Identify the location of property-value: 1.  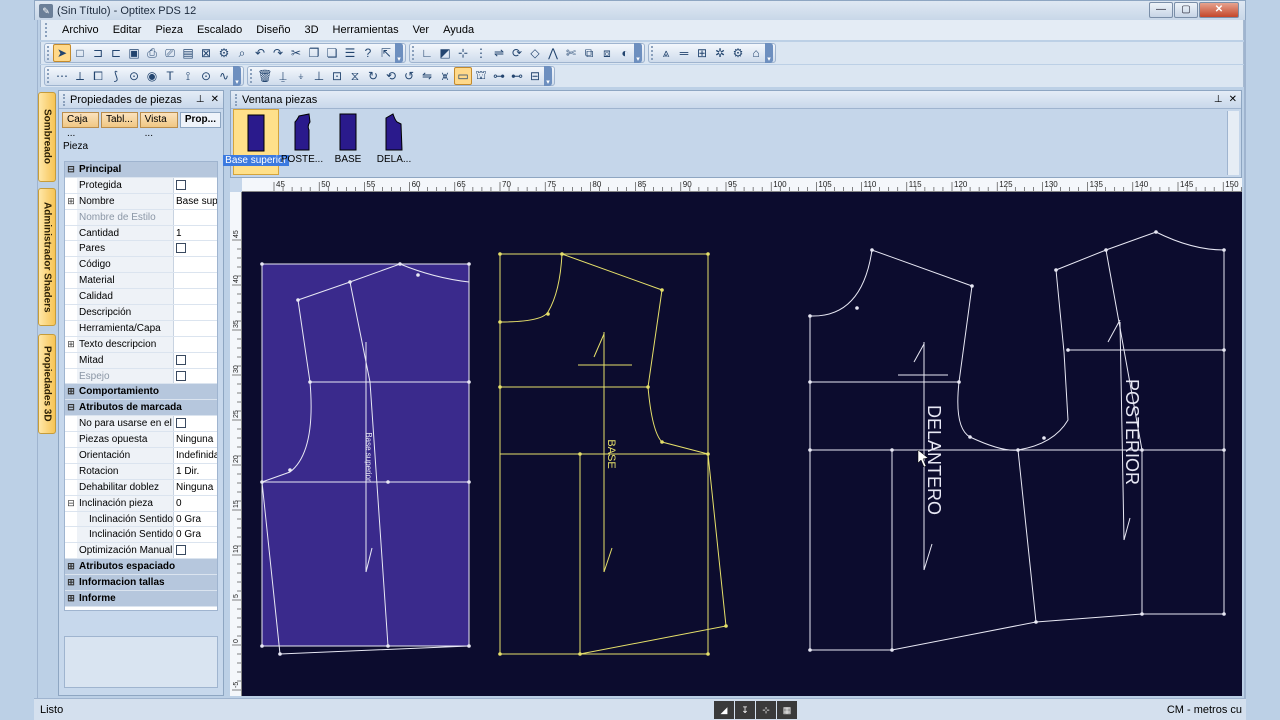
(195, 233).